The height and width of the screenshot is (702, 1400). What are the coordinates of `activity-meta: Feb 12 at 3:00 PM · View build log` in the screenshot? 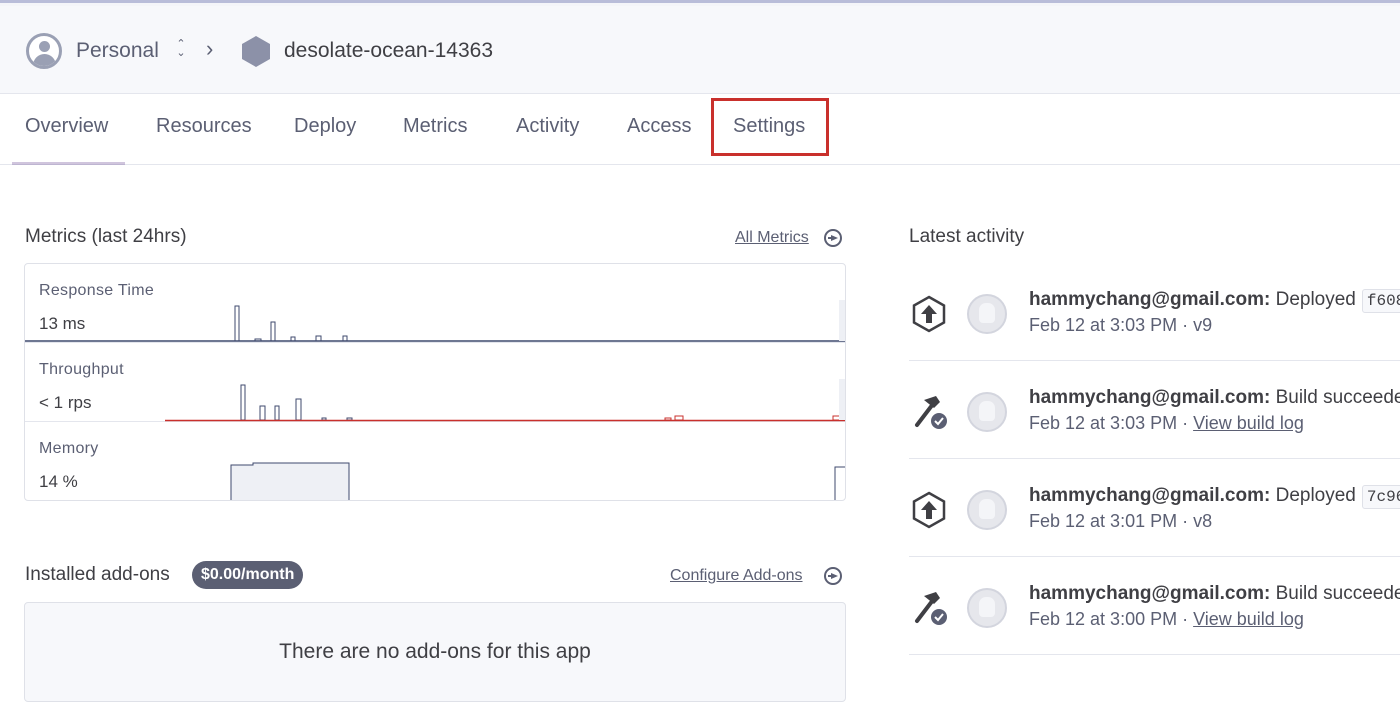 It's located at (1166, 619).